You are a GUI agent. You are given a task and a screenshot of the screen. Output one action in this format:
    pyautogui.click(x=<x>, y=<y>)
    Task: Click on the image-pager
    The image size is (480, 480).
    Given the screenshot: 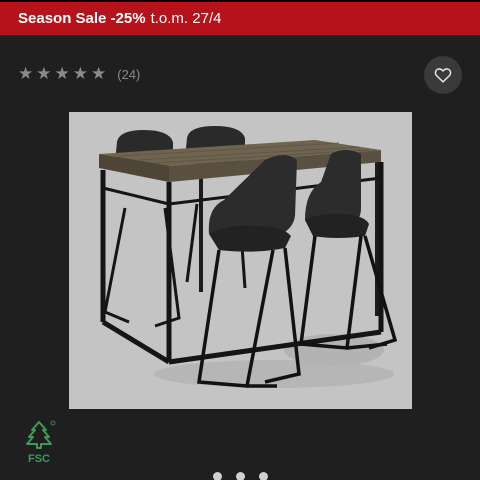 What is the action you would take?
    pyautogui.click(x=240, y=476)
    